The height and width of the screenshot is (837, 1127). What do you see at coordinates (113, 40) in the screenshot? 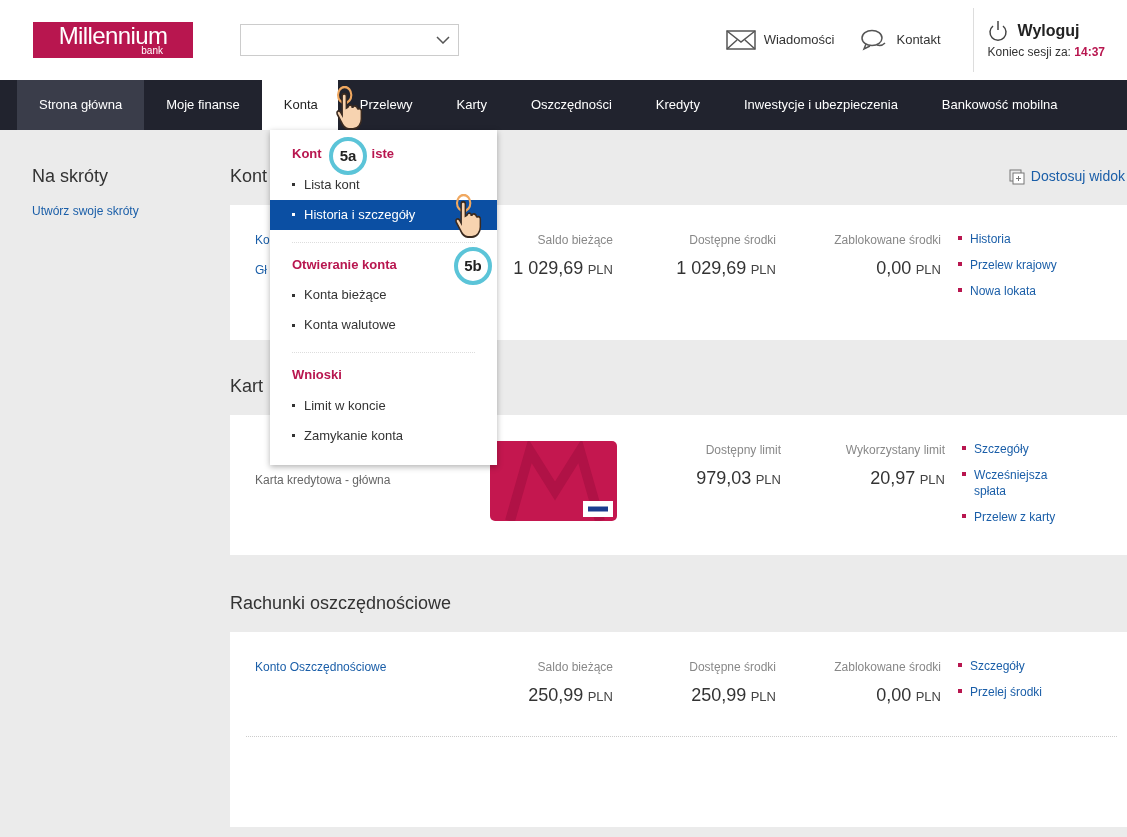
I see `logo: Millennium bank` at bounding box center [113, 40].